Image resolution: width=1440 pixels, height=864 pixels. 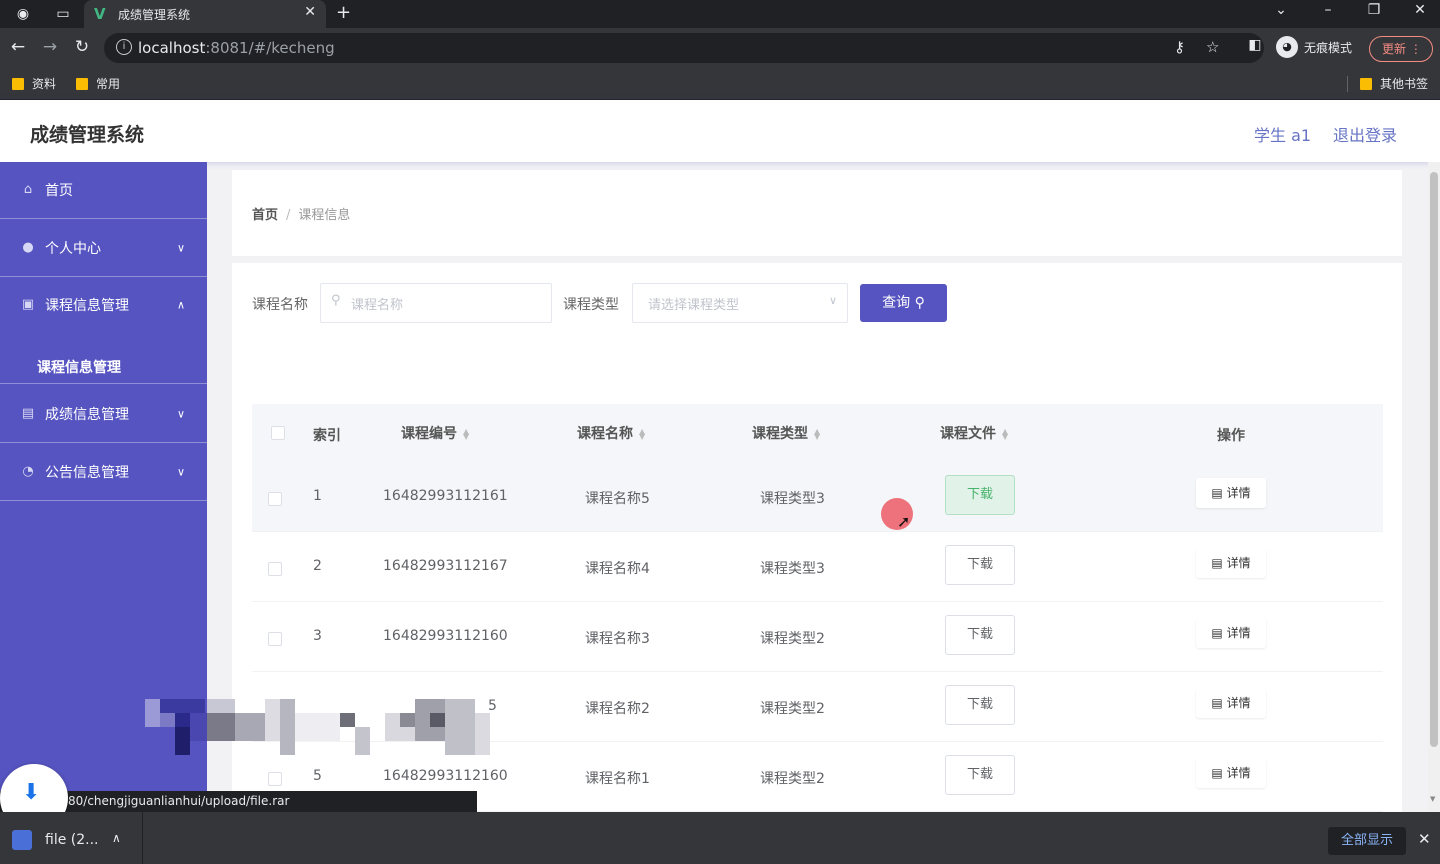 What do you see at coordinates (904, 521) in the screenshot?
I see `mouse-cursor-icon: ➚` at bounding box center [904, 521].